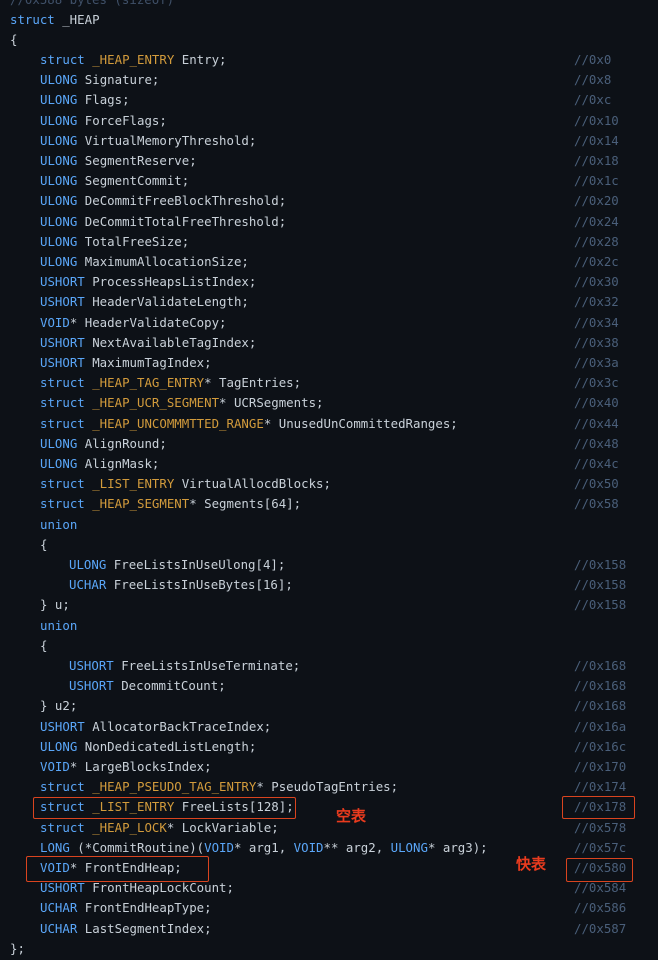 The image size is (658, 960). I want to click on offset-comment: //0xc, so click(593, 100).